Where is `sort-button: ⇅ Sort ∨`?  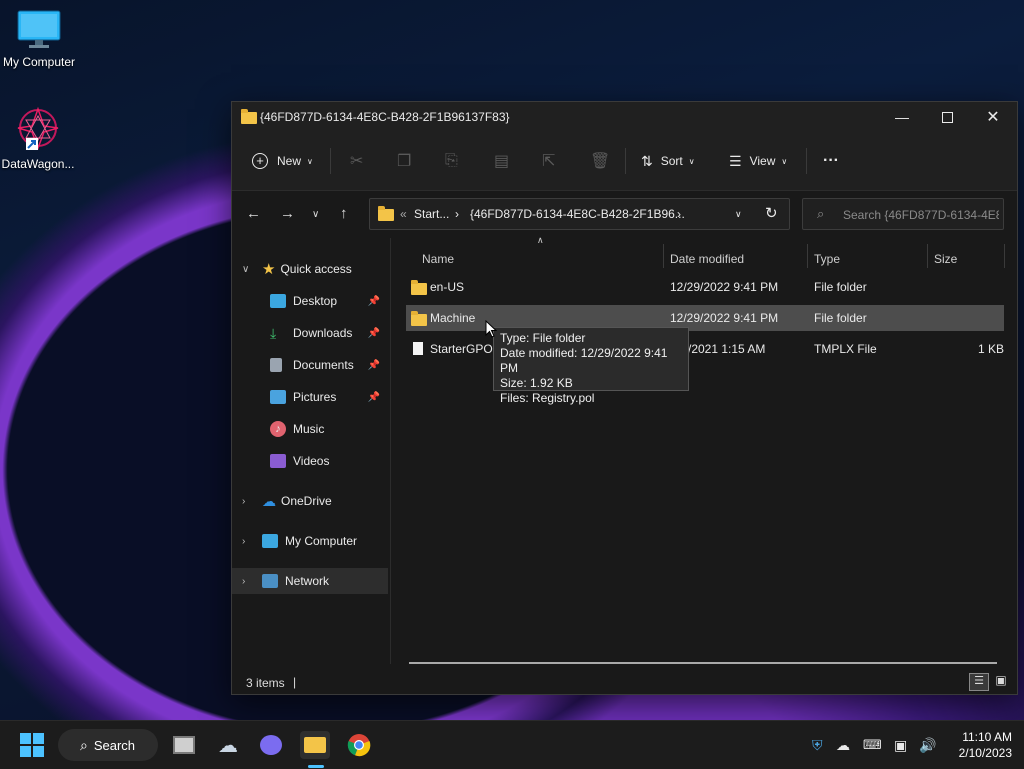 sort-button: ⇅ Sort ∨ is located at coordinates (668, 161).